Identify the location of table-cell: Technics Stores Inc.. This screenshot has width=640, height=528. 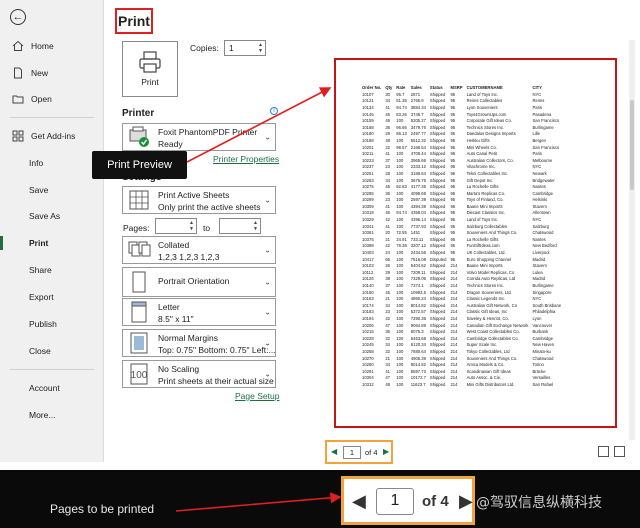
(485, 127).